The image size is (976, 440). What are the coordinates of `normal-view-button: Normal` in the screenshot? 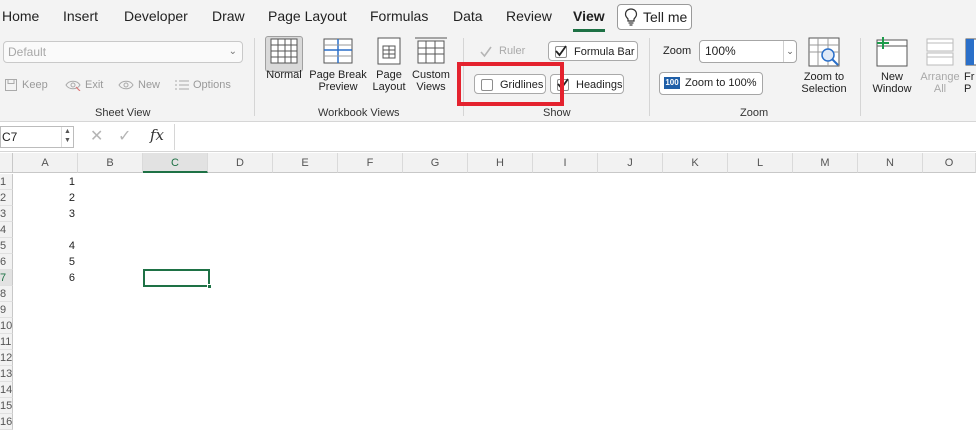 It's located at (284, 58).